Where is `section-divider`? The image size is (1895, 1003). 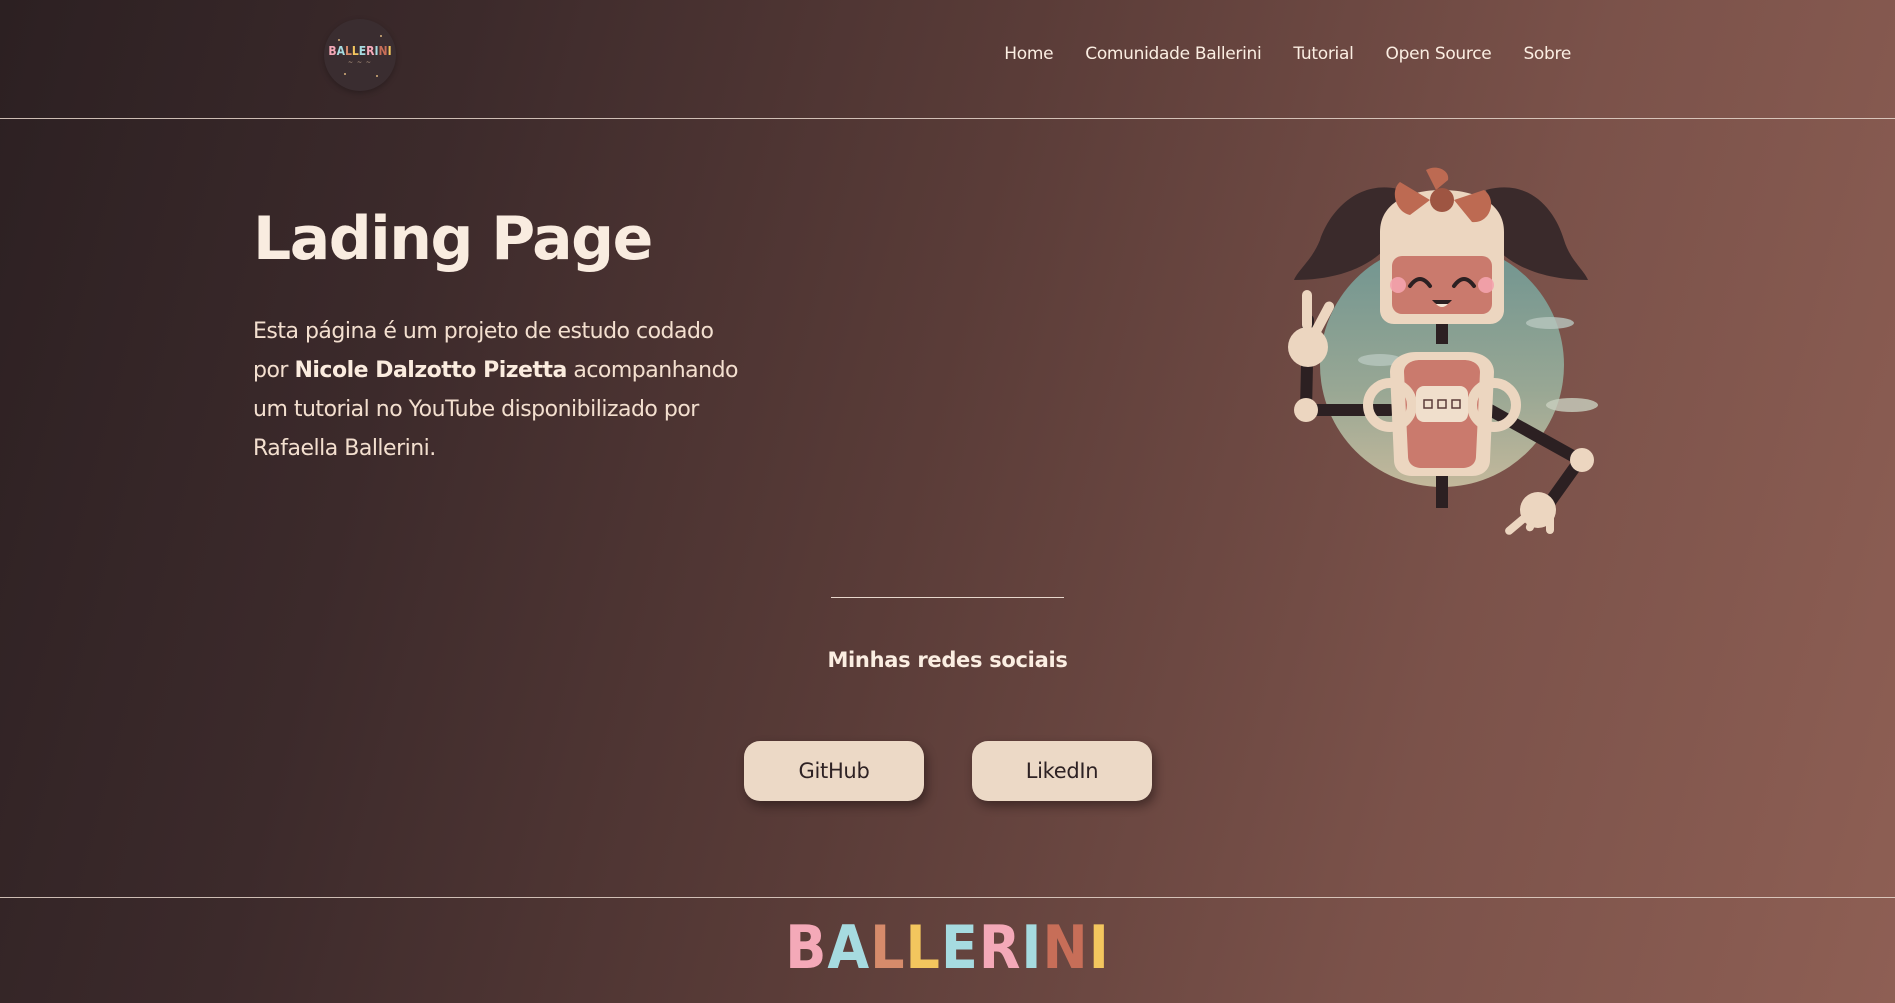 section-divider is located at coordinates (947, 597).